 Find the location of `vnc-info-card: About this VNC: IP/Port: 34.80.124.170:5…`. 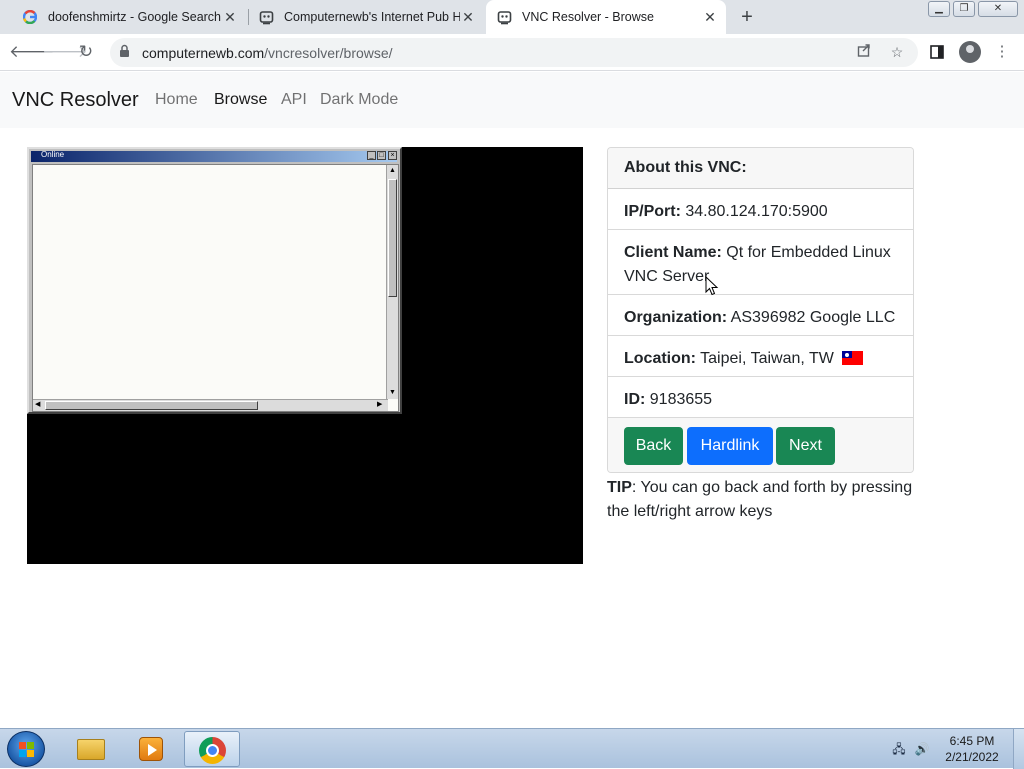

vnc-info-card: About this VNC: IP/Port: 34.80.124.170:5… is located at coordinates (760, 310).